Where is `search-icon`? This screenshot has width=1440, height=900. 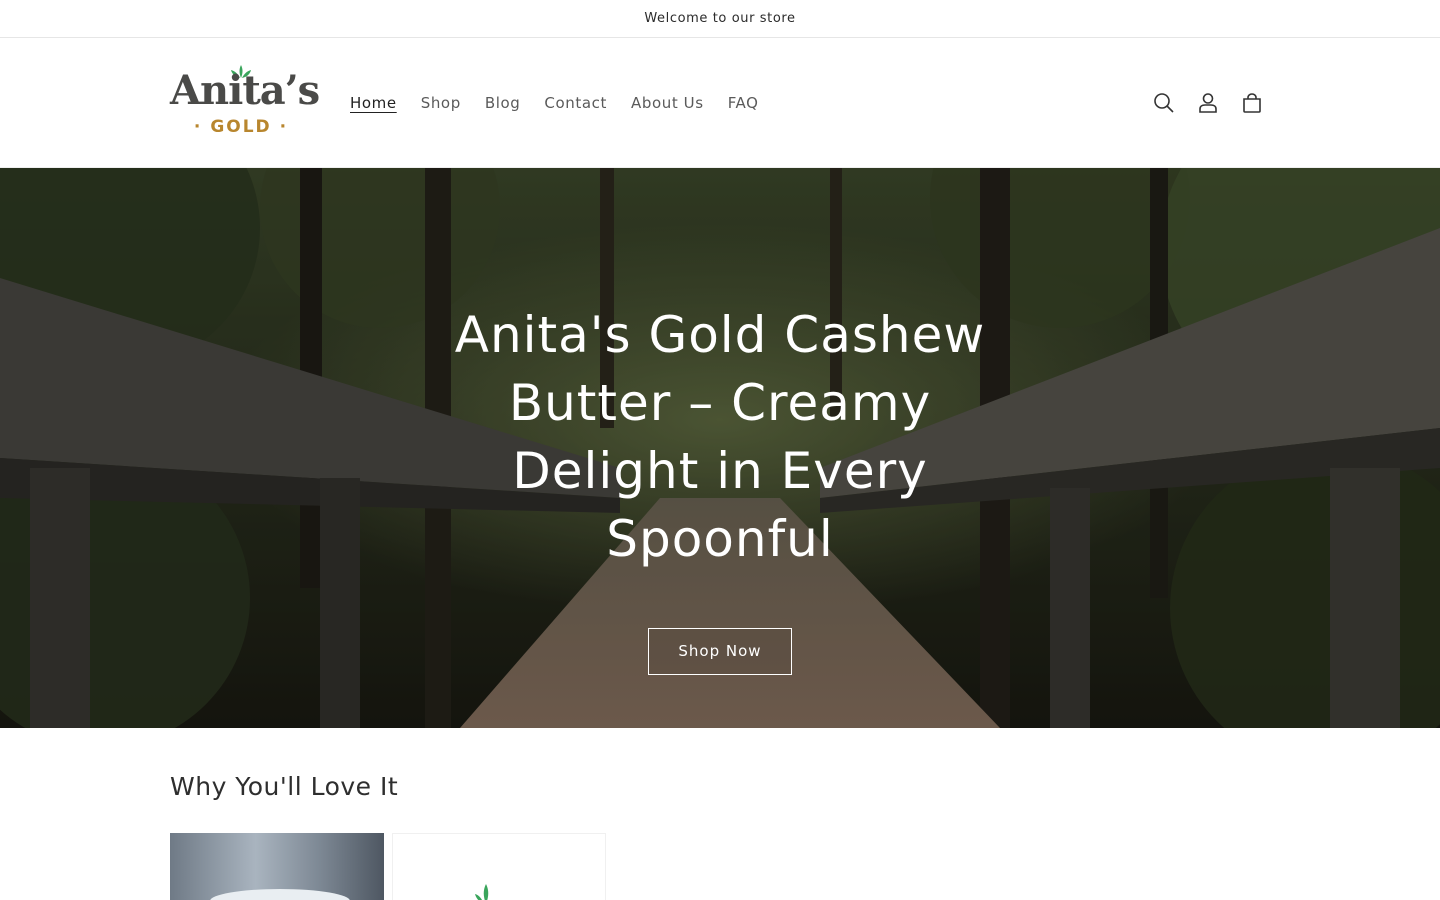
search-icon is located at coordinates (1164, 103).